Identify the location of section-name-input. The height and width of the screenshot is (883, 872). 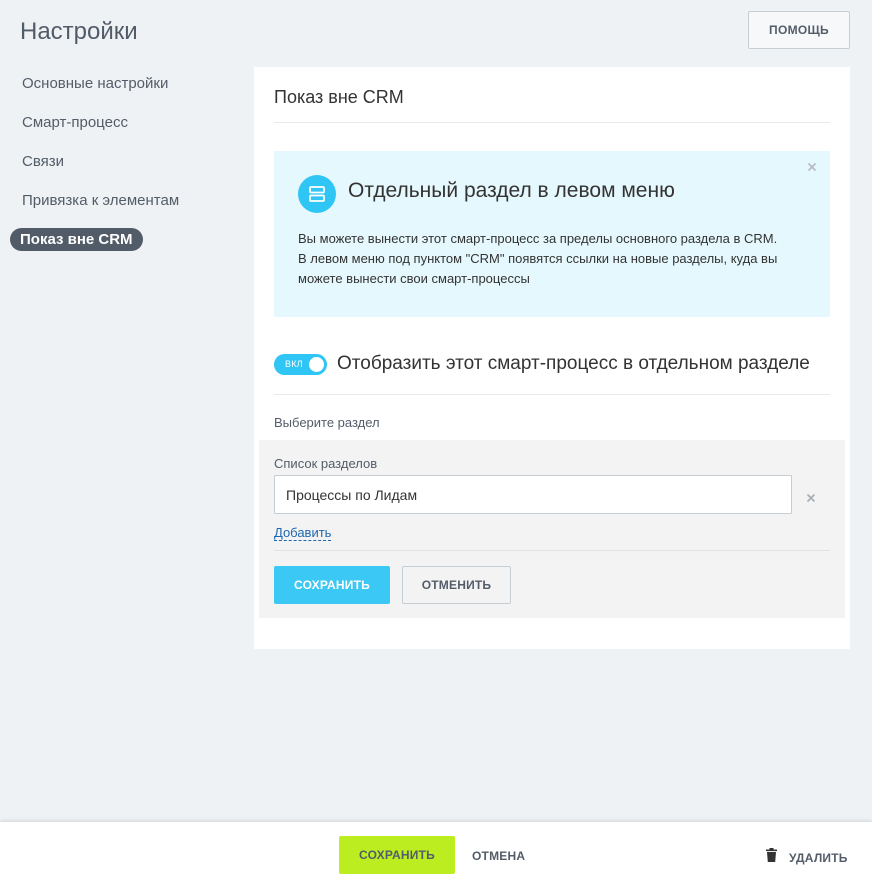
(533, 494).